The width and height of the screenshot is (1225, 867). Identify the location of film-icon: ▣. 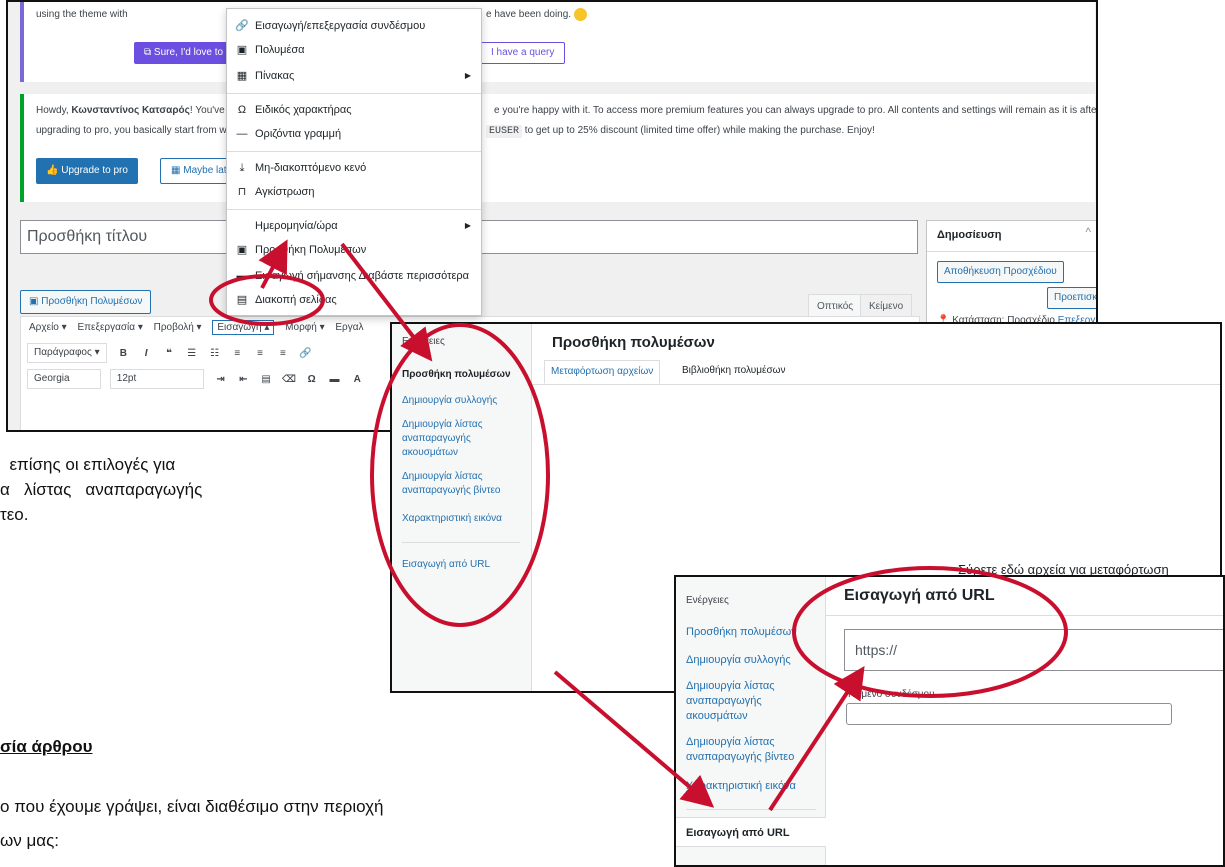
(242, 50).